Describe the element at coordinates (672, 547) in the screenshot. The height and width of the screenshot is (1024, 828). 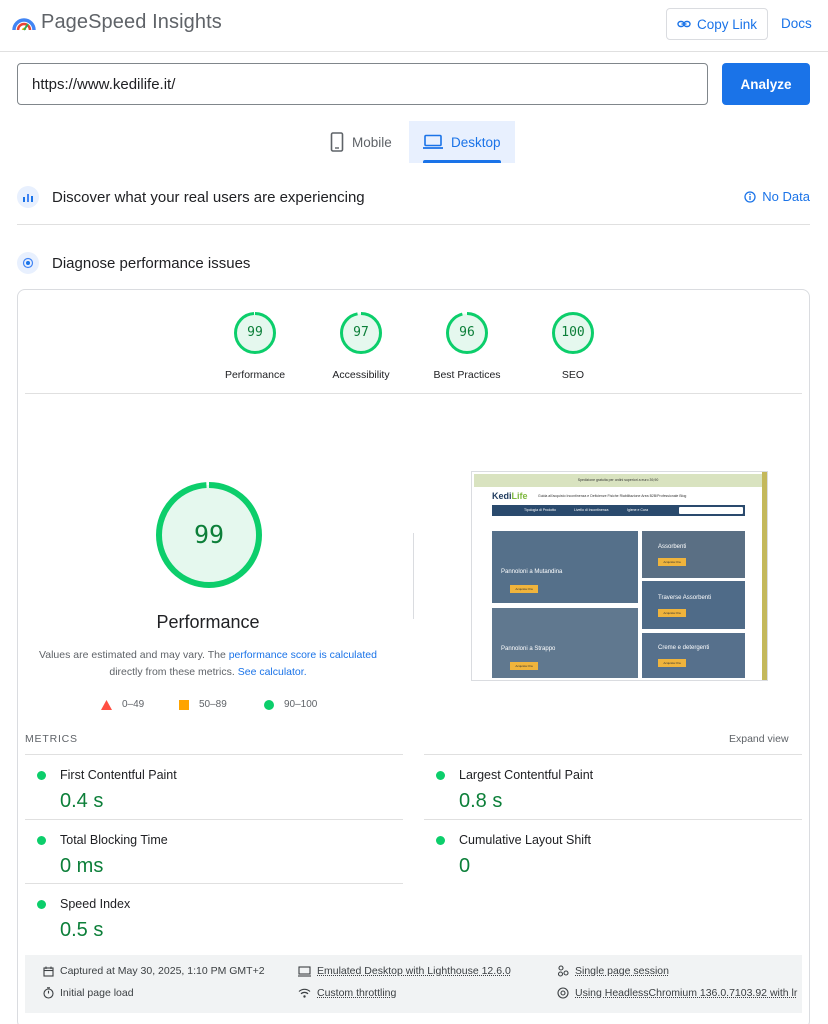
I see `thumb-tile-title: Assorbenti` at that location.